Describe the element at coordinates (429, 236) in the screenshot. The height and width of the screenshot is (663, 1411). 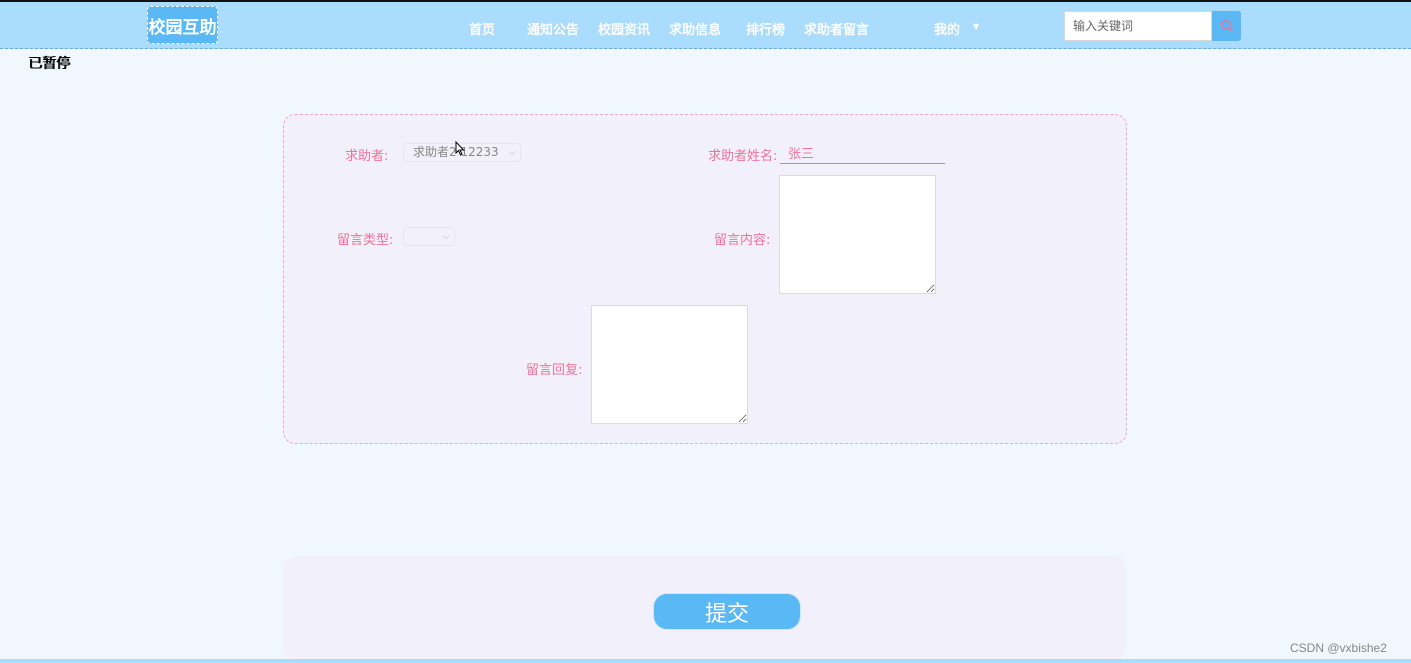
I see `message-type-select: ⌵` at that location.